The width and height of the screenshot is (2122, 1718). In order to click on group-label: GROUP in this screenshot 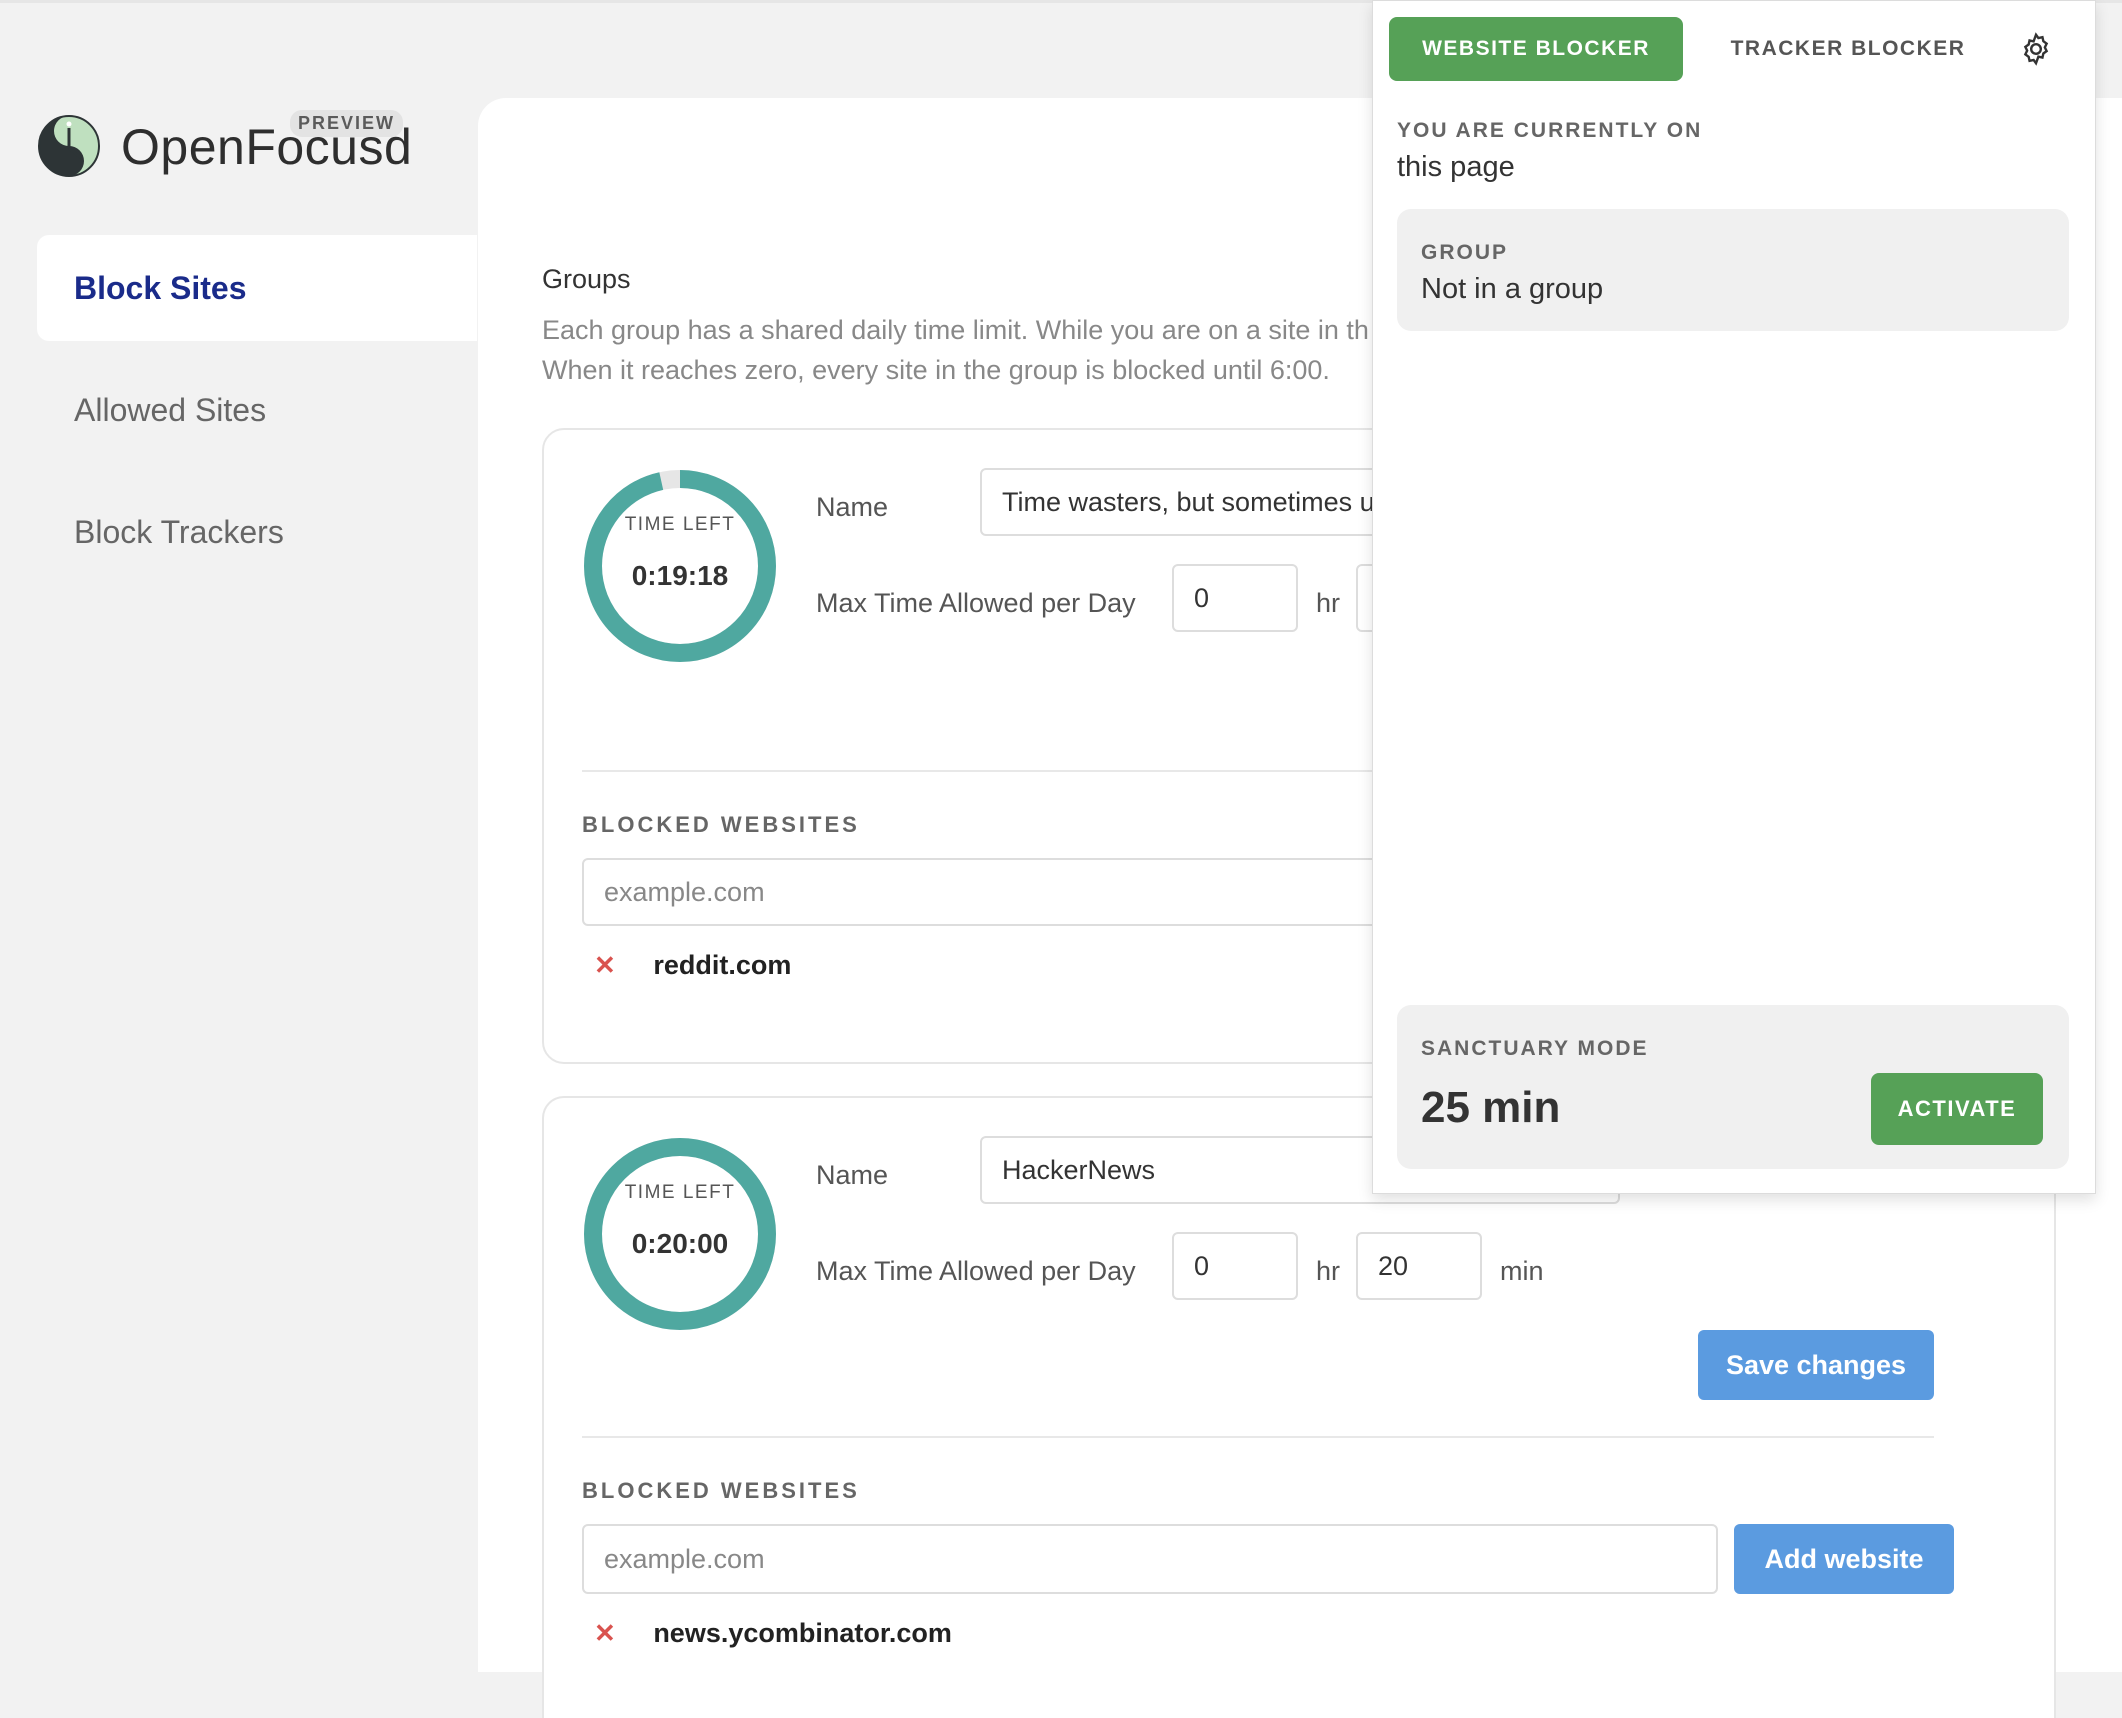, I will do `click(1465, 252)`.